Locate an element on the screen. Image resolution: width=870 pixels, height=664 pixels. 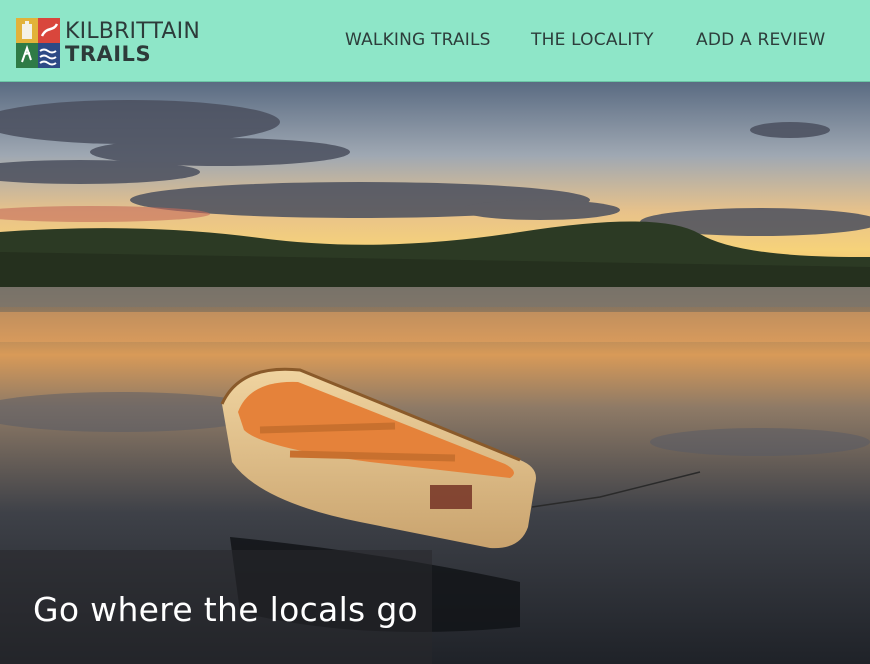
hero-caption: Go where the locals go is located at coordinates (216, 607).